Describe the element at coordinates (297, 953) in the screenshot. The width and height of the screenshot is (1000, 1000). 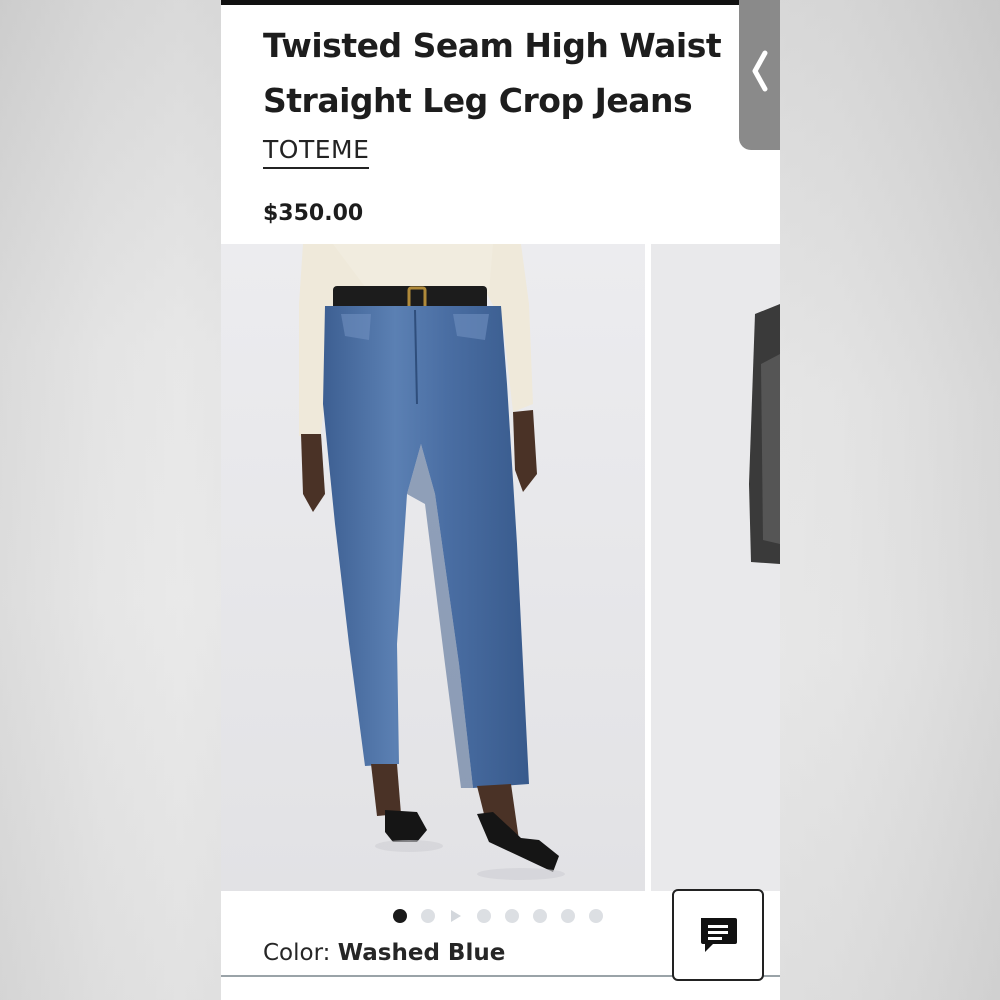
I see `color-label: Color:` at that location.